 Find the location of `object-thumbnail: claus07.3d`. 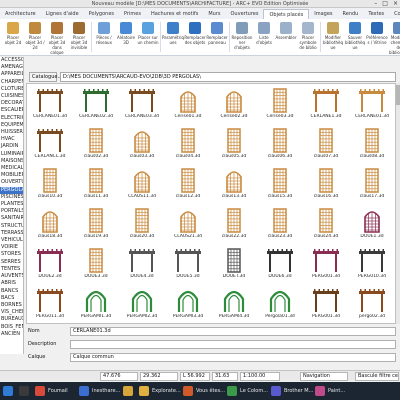

object-thumbnail: claus07.3d is located at coordinates (326, 144).